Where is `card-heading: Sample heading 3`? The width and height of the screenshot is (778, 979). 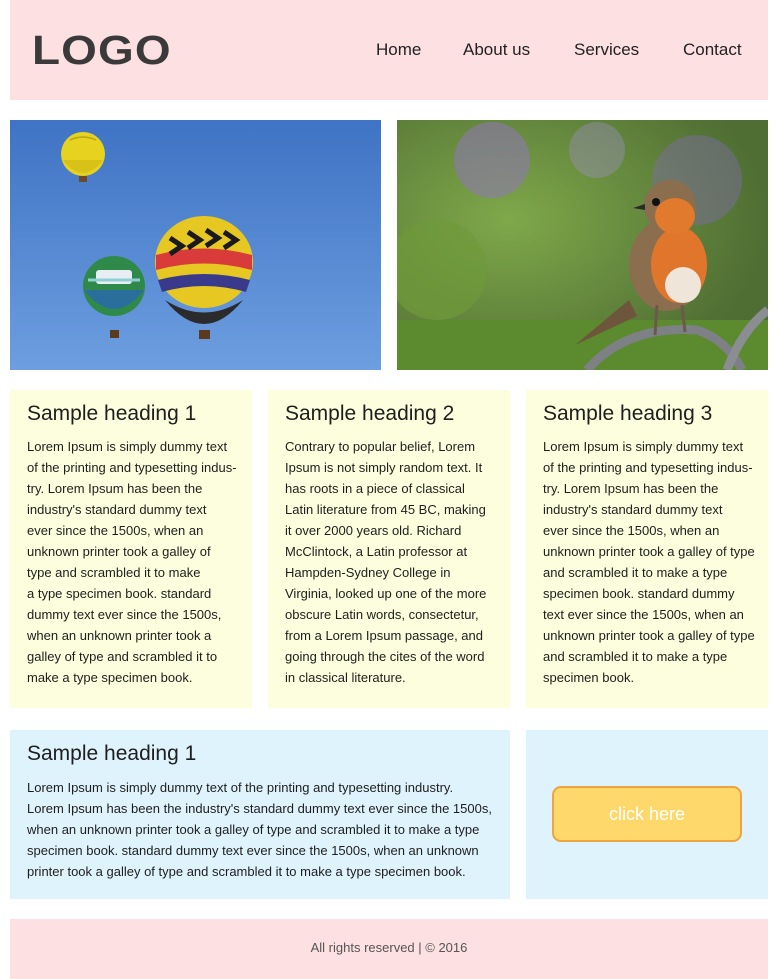 card-heading: Sample heading 3 is located at coordinates (628, 413).